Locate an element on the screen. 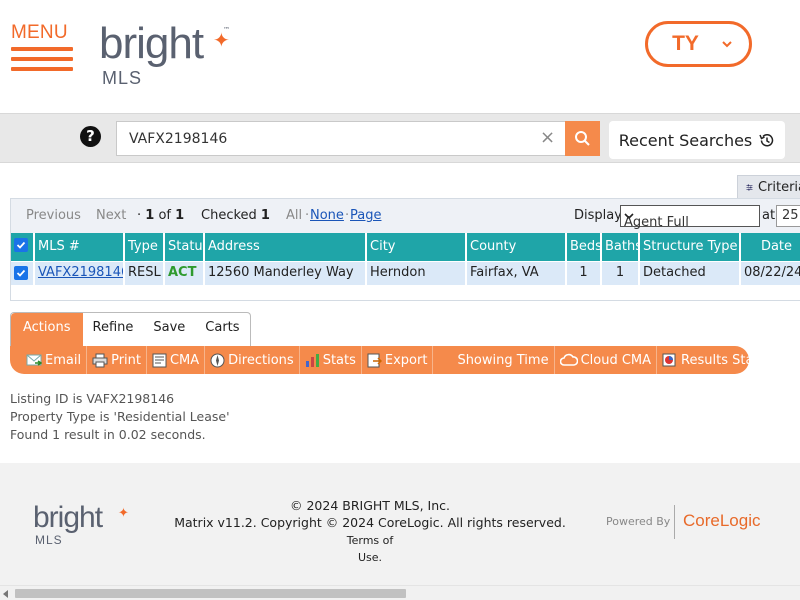  recent-searches-button: Recent Searches is located at coordinates (697, 140).